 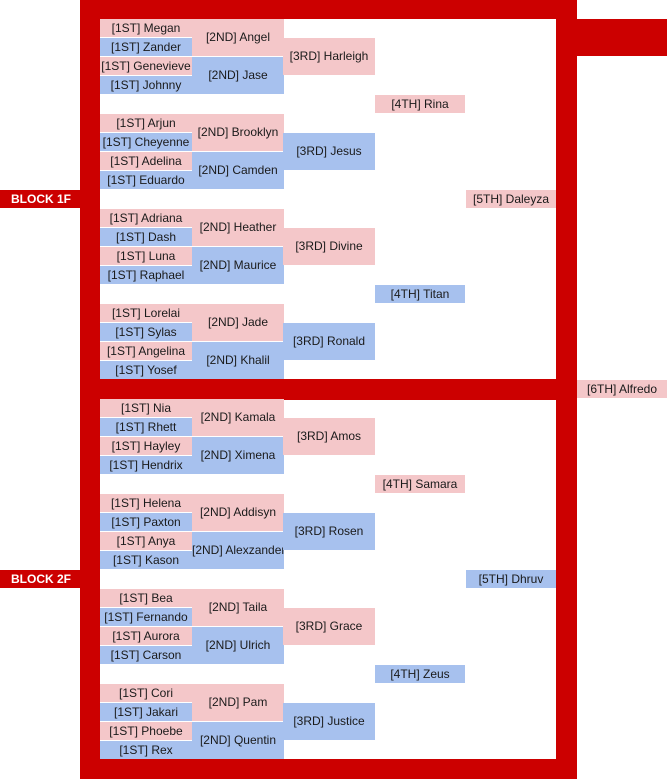 I want to click on block-2-label: BLOCK 2F, so click(x=41, y=579).